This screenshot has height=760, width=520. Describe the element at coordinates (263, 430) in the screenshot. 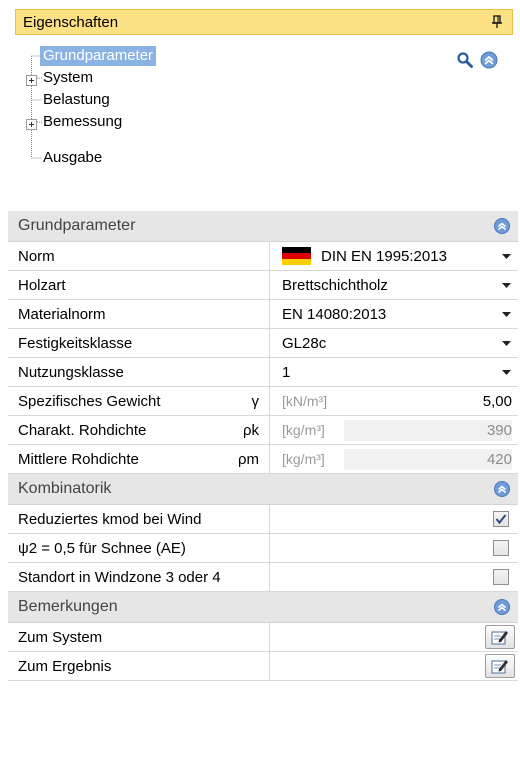

I see `property-row-charakt-rohdichte: Charakt. Rohdichte ρk [kg/m³] 390` at that location.